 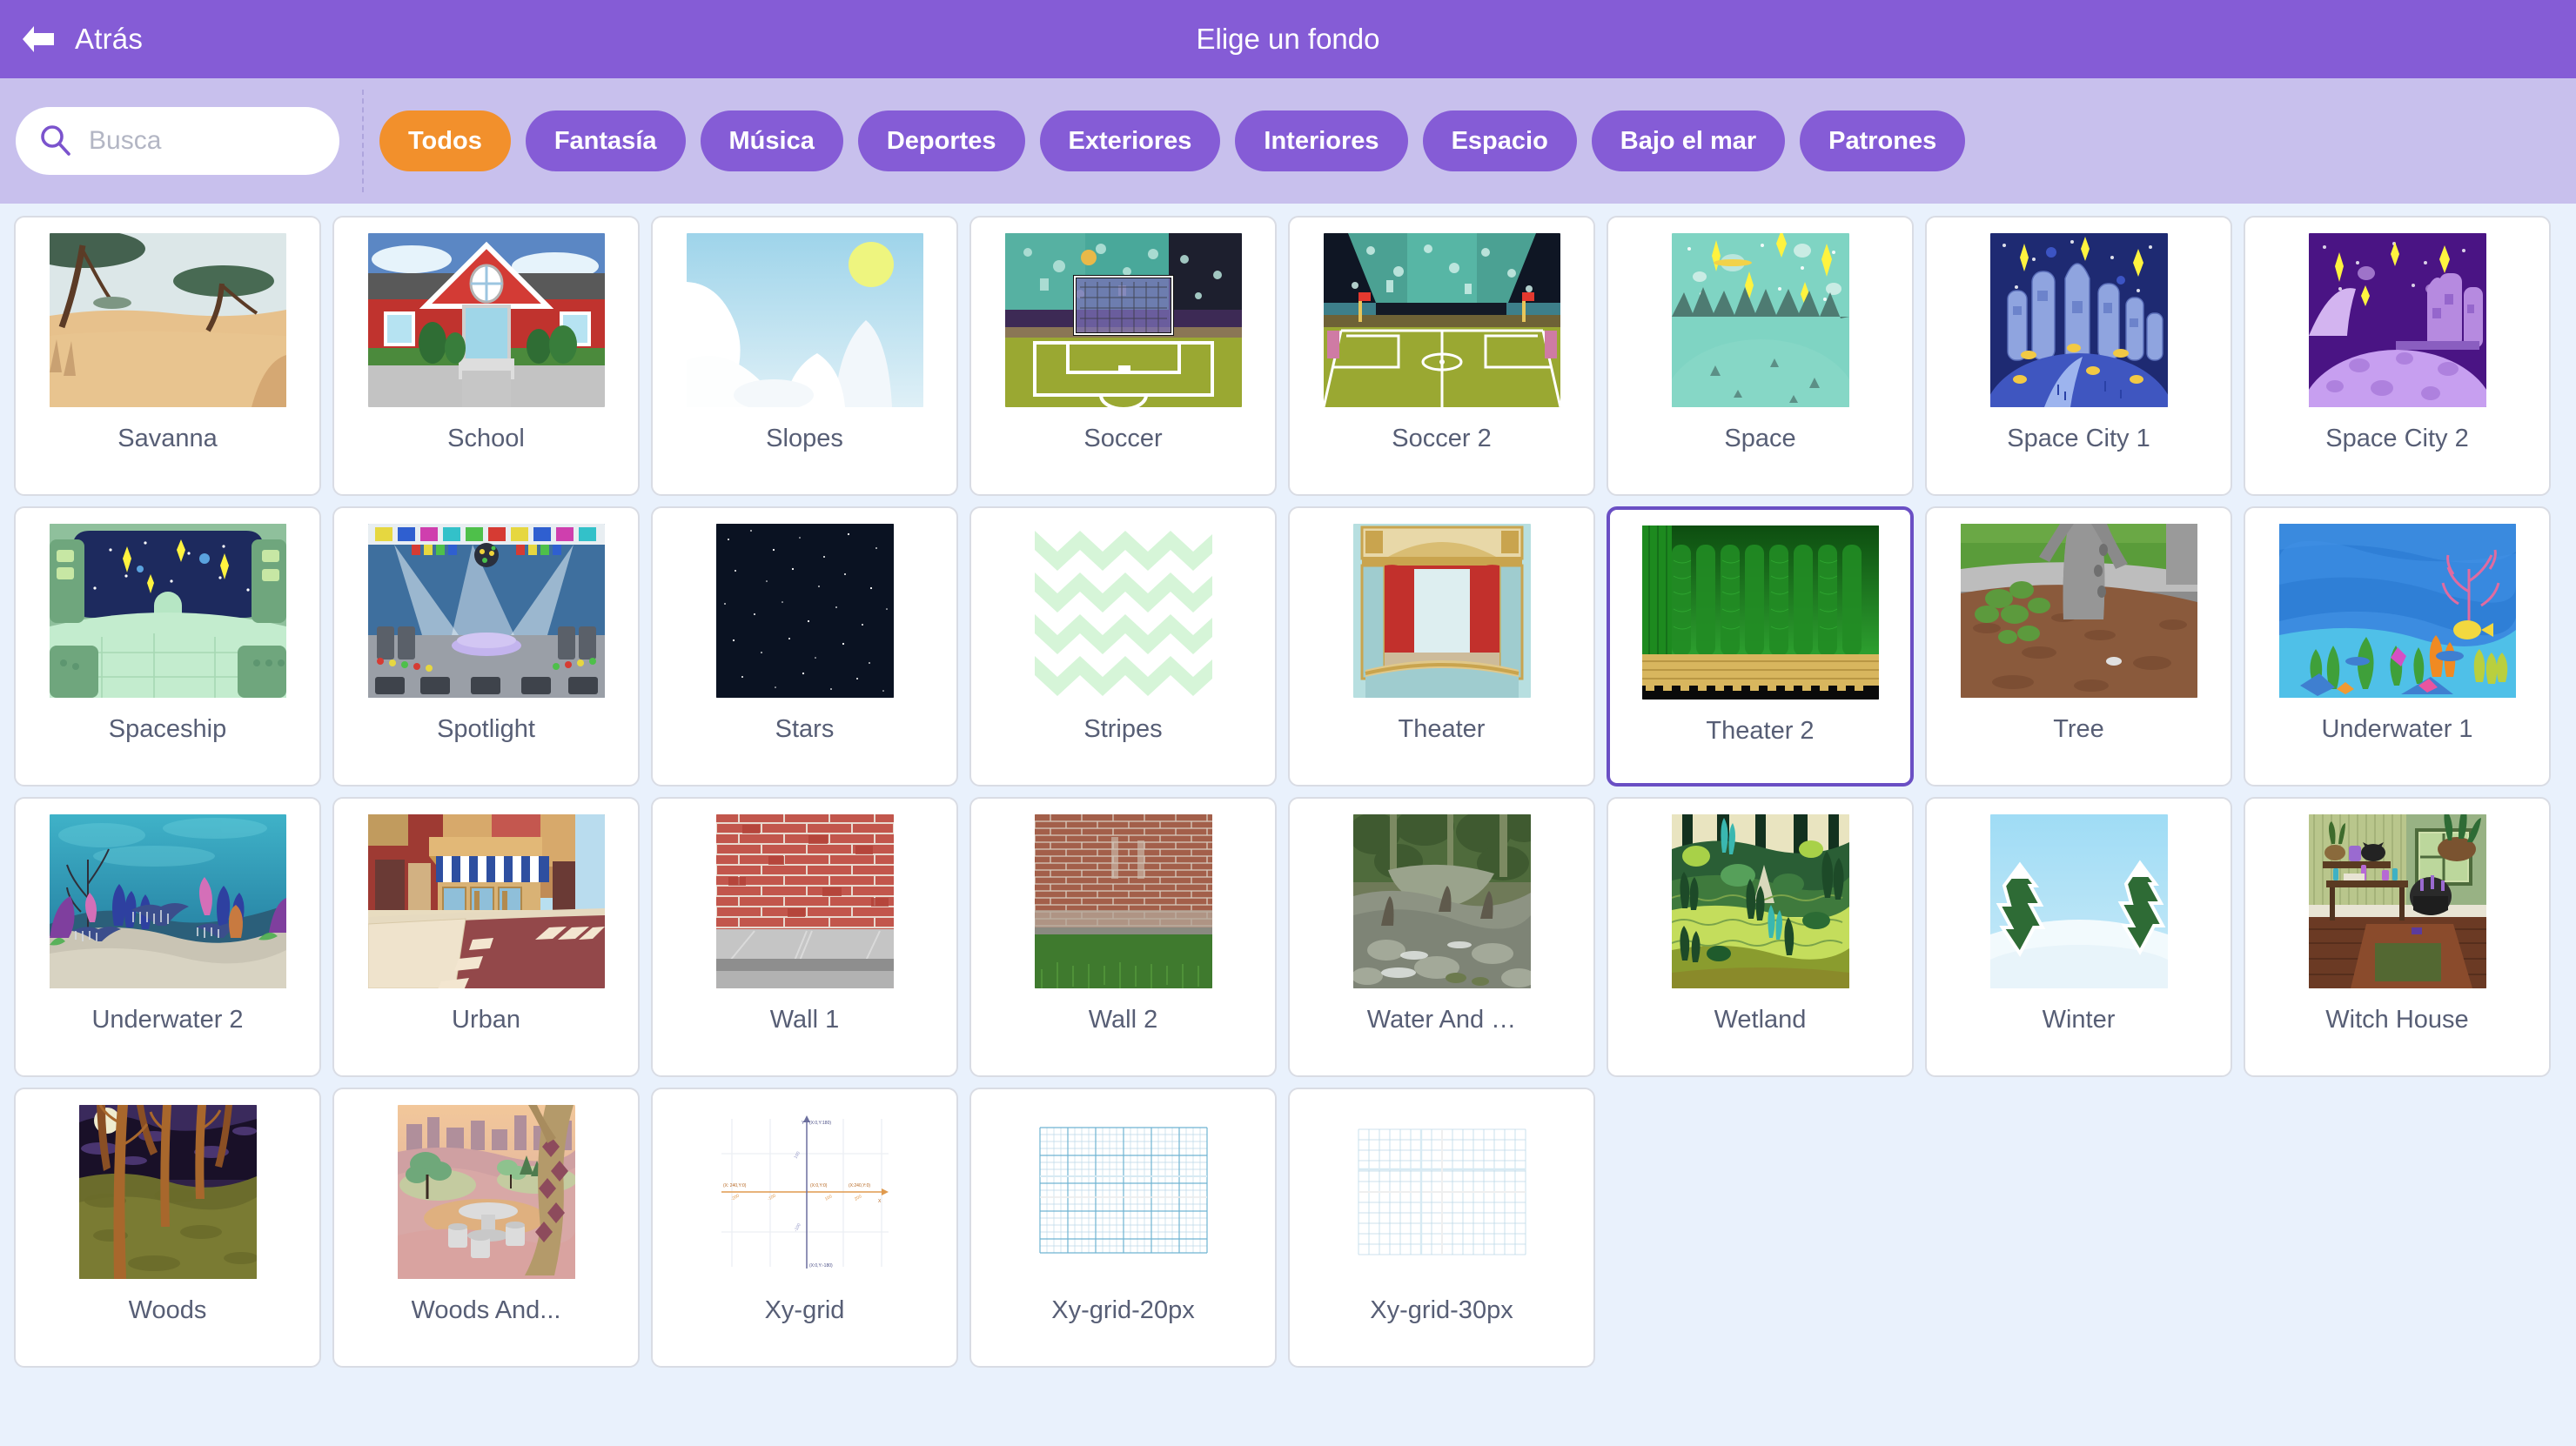 What do you see at coordinates (1883, 140) in the screenshot?
I see `category-tag-patrones: Patrones` at bounding box center [1883, 140].